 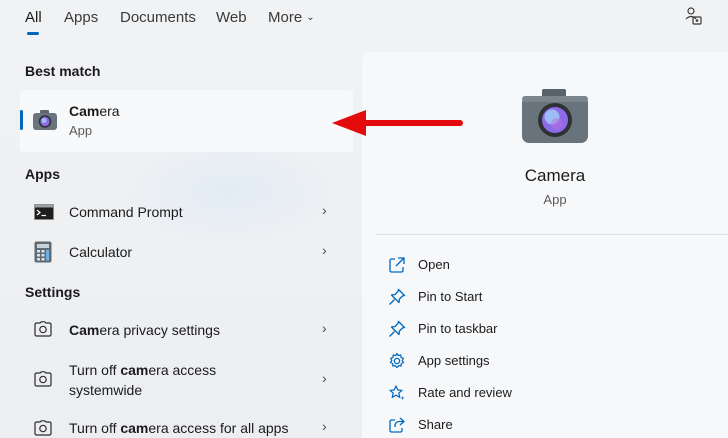 I want to click on active-tab-indicator, so click(x=33, y=33).